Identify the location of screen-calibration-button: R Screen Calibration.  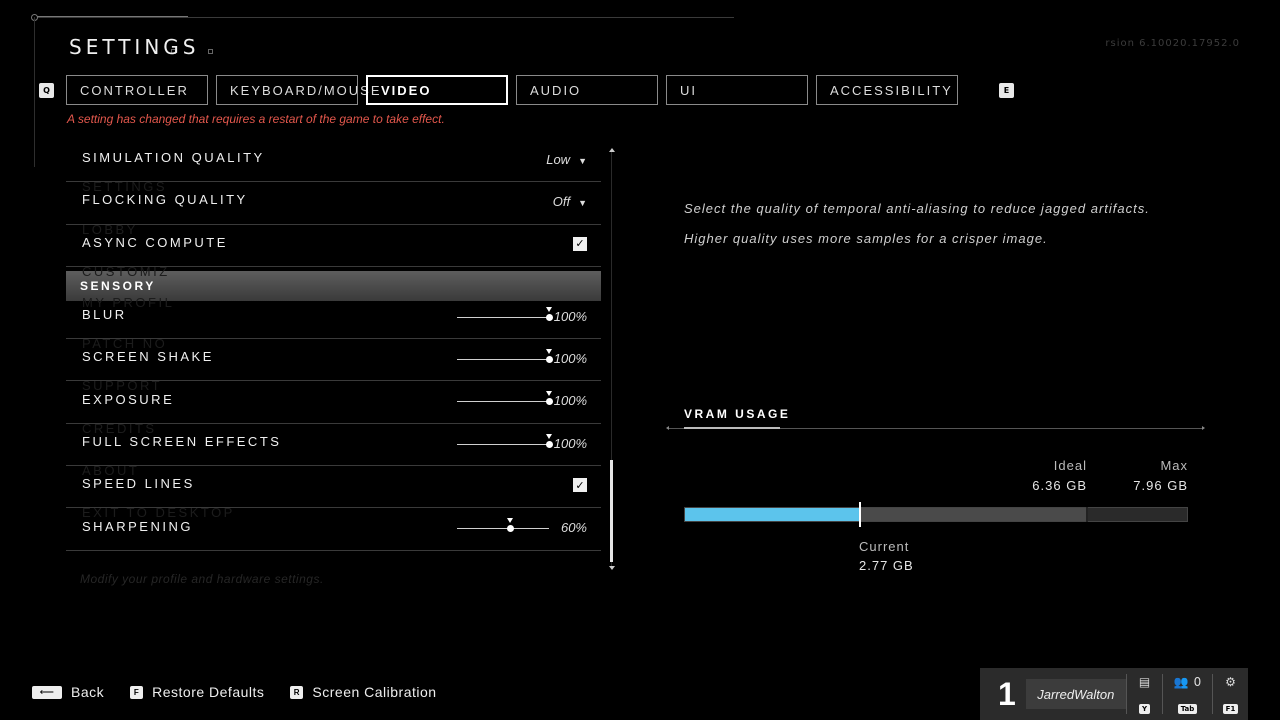
(363, 692).